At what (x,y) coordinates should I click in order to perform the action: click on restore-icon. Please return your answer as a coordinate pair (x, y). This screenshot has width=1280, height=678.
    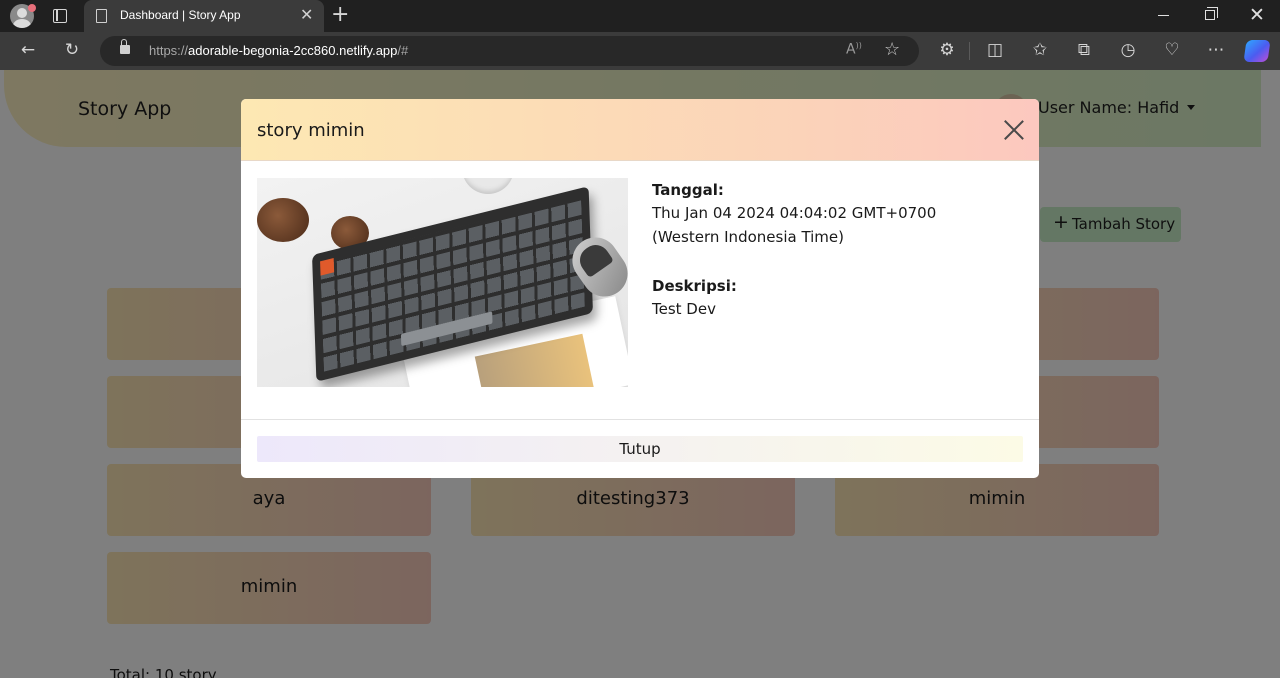
    Looking at the image, I should click on (1211, 13).